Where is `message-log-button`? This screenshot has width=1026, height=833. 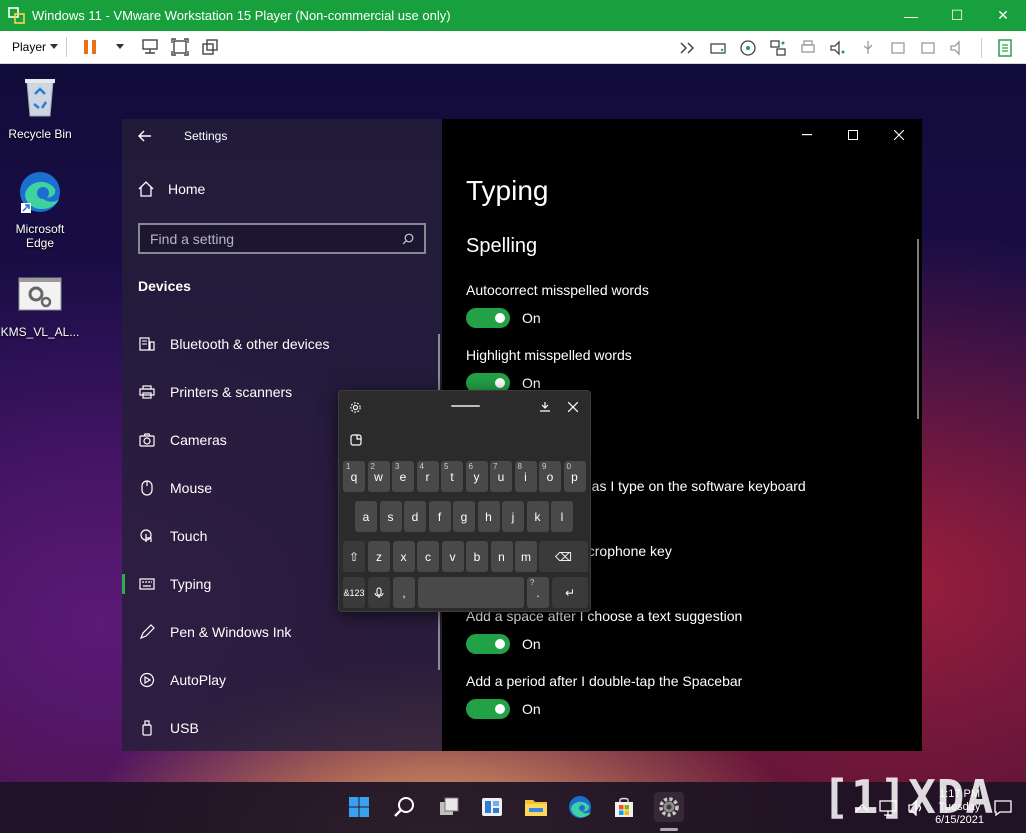
message-log-button is located at coordinates (1005, 48).